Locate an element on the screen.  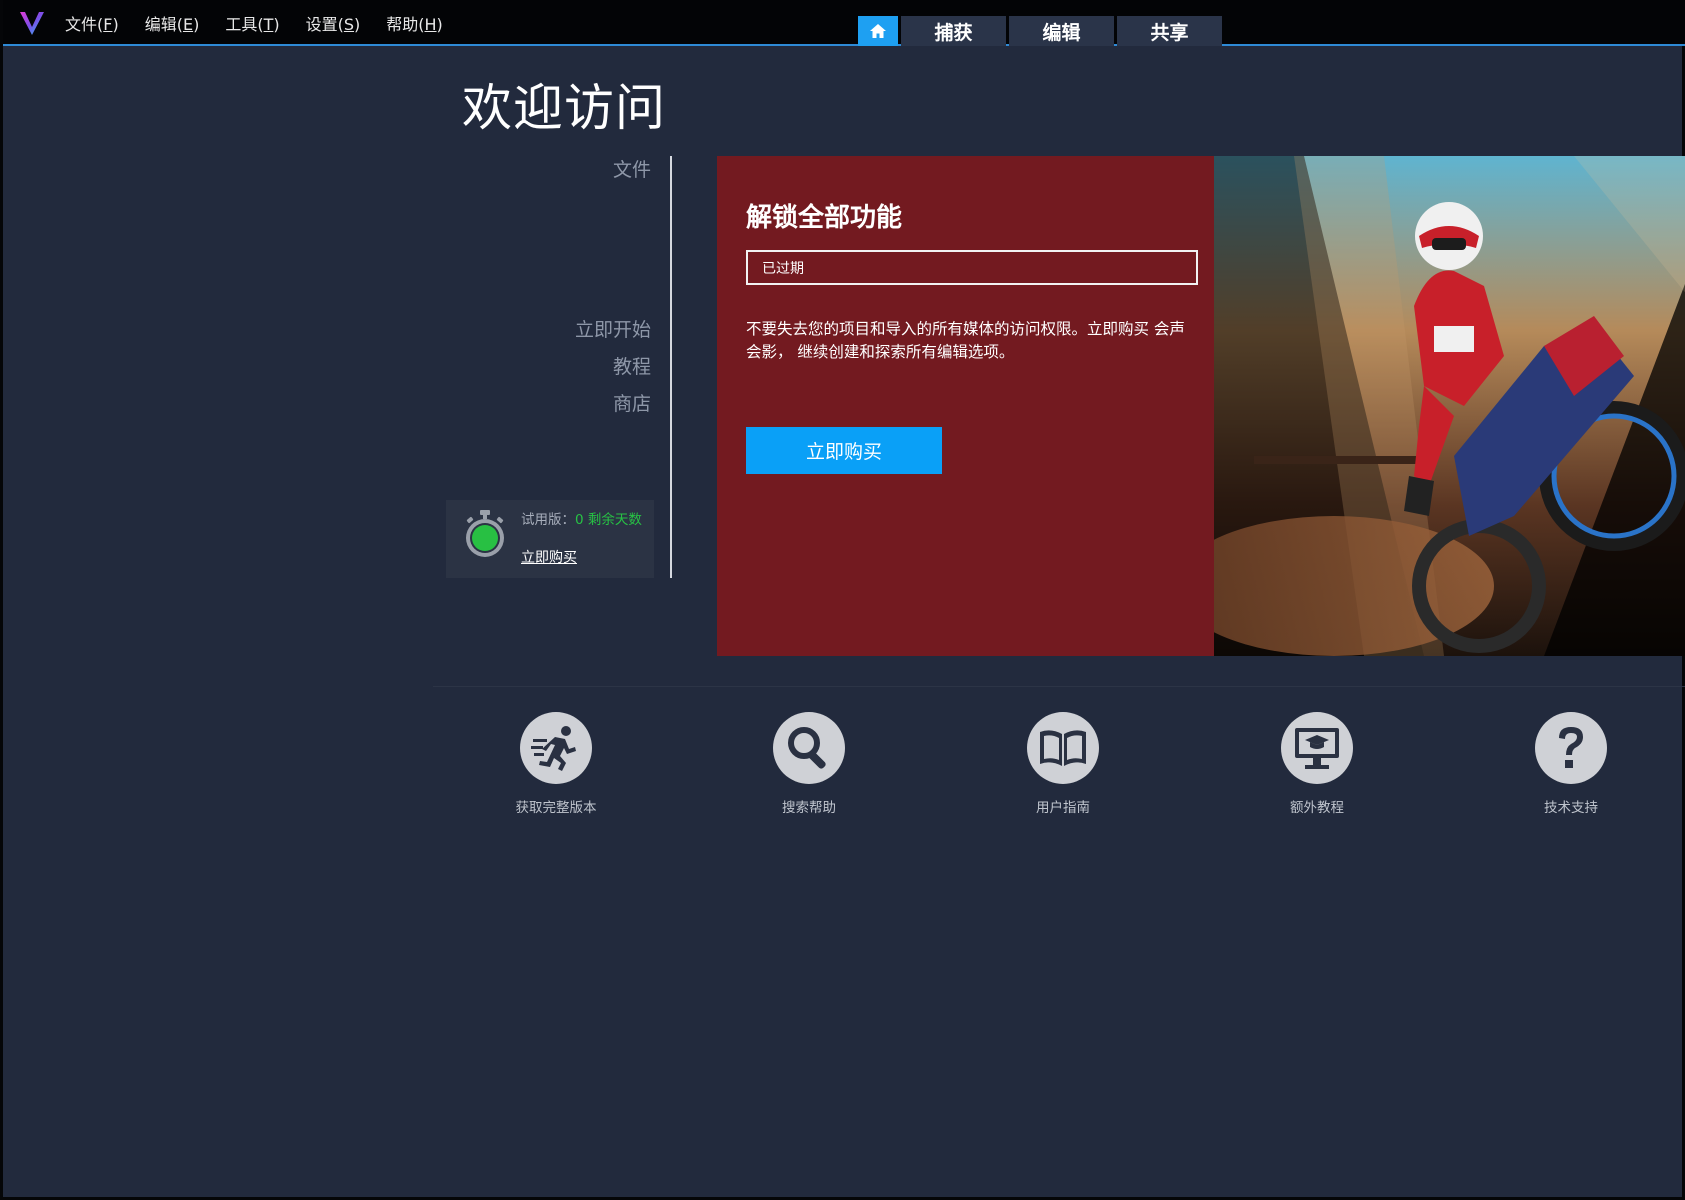
quick-link-label: 额外教程 is located at coordinates (1317, 808).